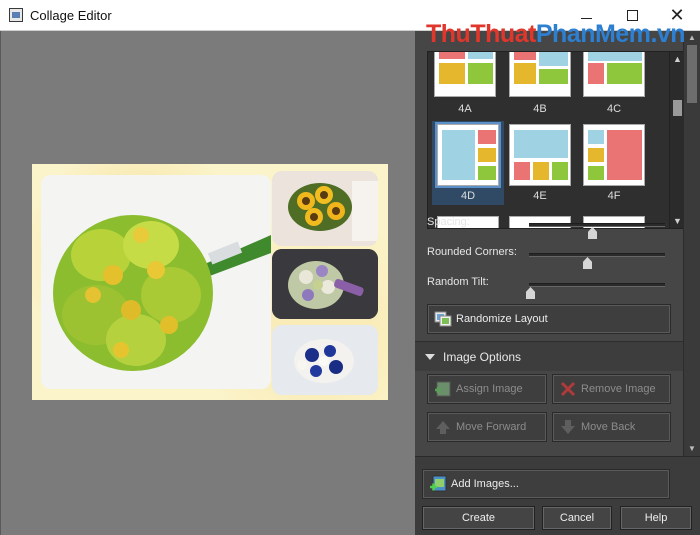 The image size is (700, 535). I want to click on layout-thumb-4c, so click(614, 74).